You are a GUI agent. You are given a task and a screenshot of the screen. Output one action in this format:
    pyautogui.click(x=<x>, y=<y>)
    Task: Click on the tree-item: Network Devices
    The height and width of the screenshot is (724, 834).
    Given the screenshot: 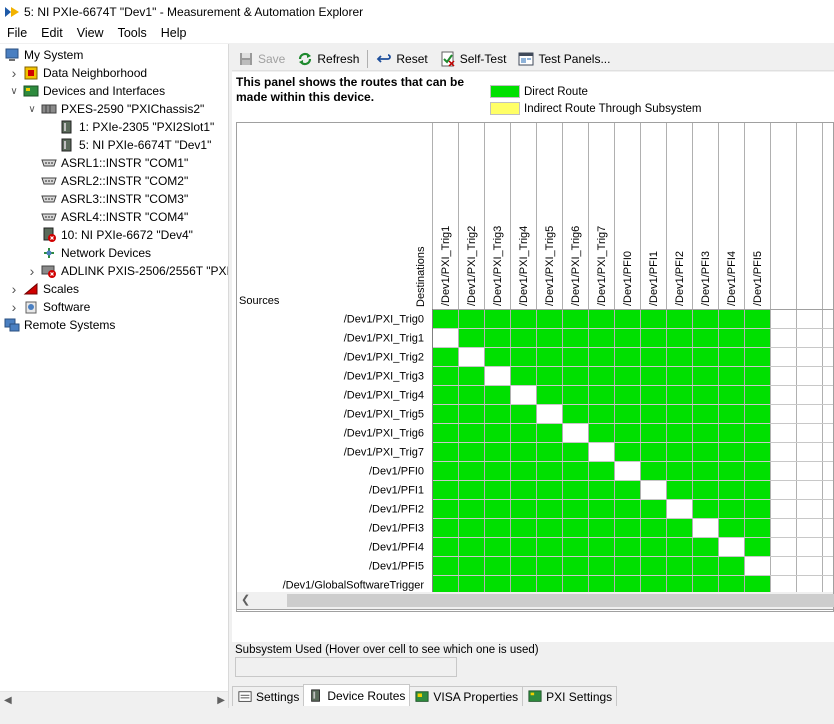 What is the action you would take?
    pyautogui.click(x=88, y=253)
    